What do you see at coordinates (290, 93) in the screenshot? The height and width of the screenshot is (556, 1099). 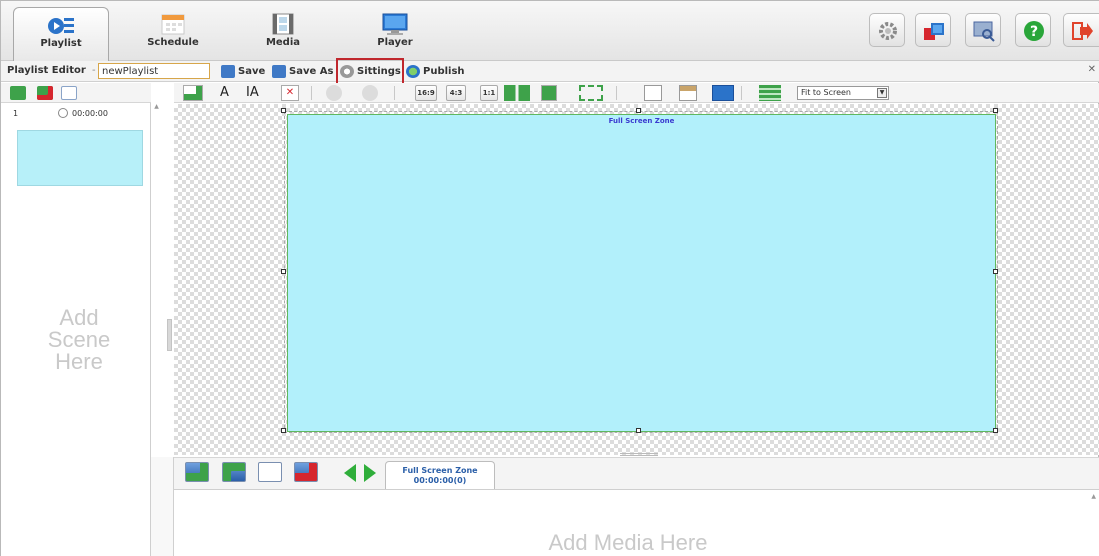 I see `delete-zone-icon: ✕` at bounding box center [290, 93].